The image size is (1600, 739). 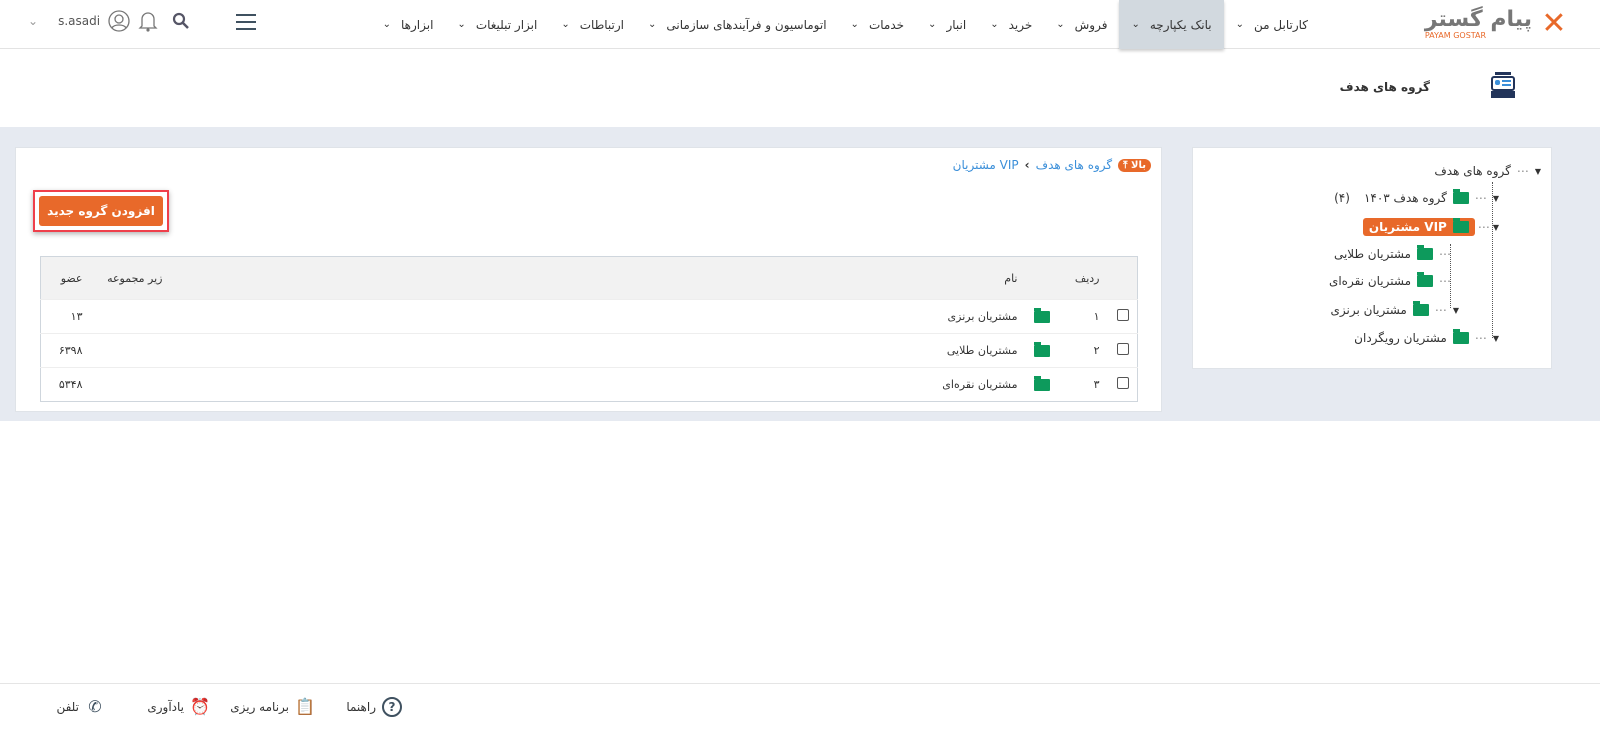 I want to click on breadcrumb: ⤒ بالا گروه های هدف ‹ مشتریان VIP, so click(x=1052, y=165).